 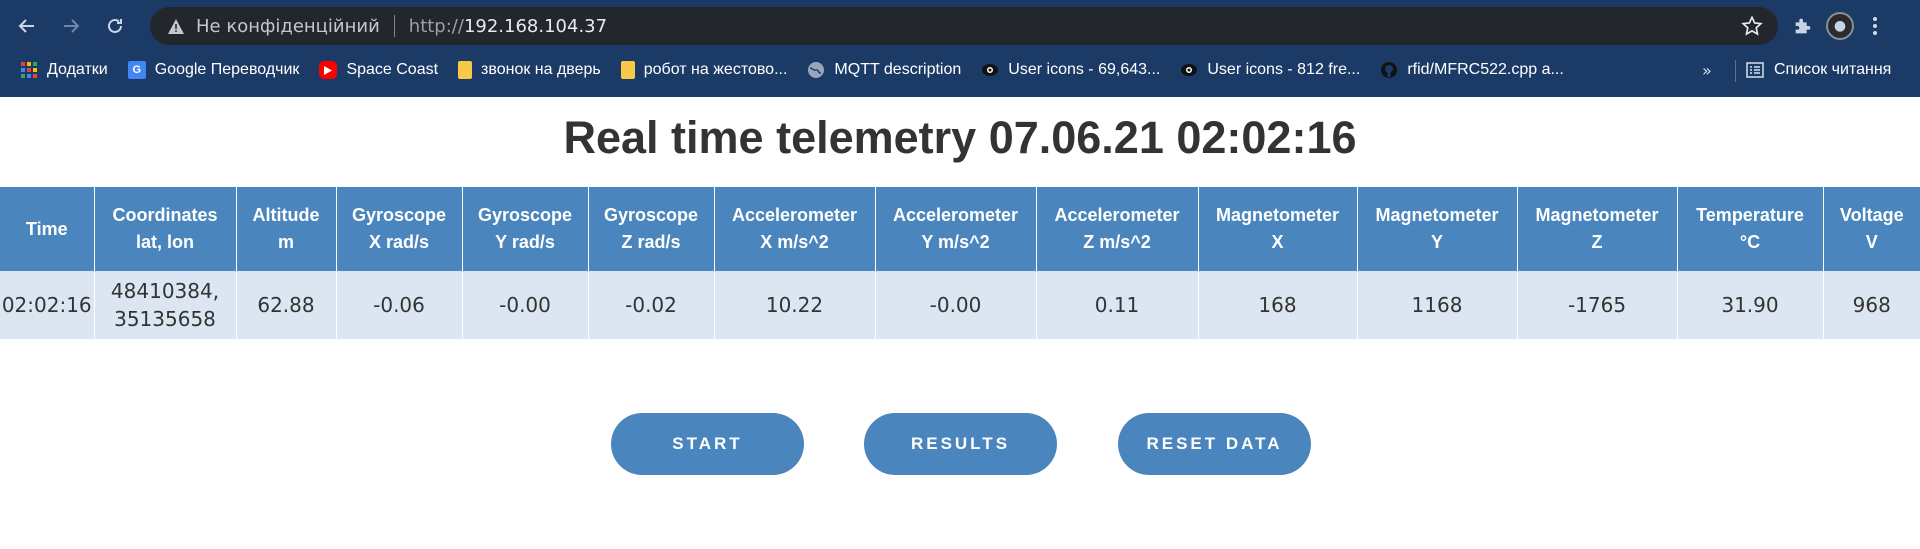 What do you see at coordinates (956, 229) in the screenshot?
I see `col-header-accel-y: Accelerometer Y m/s^2` at bounding box center [956, 229].